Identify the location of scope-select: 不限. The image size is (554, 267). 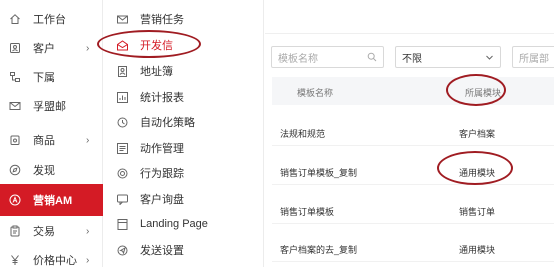
(448, 57).